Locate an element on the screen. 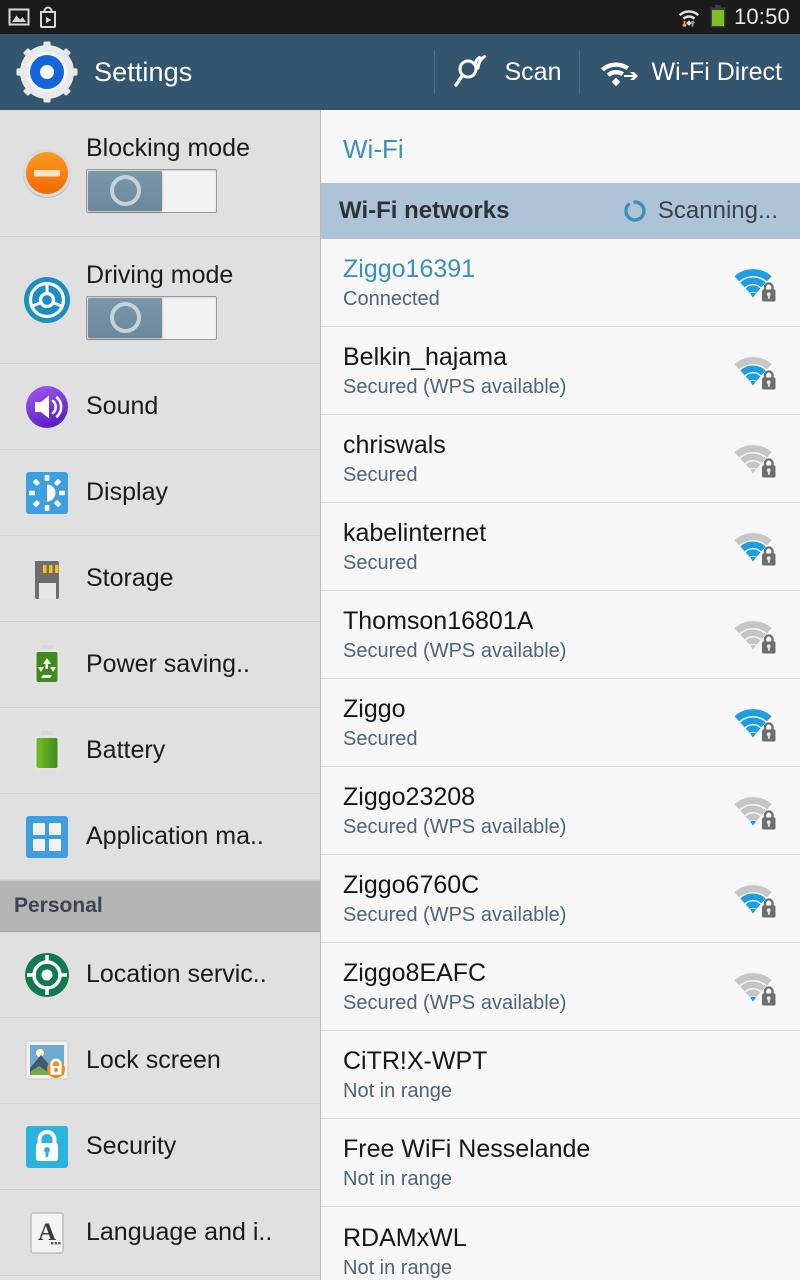 This screenshot has height=1280, width=800. sidebar-item-lock-screen: Lock screen is located at coordinates (160, 1061).